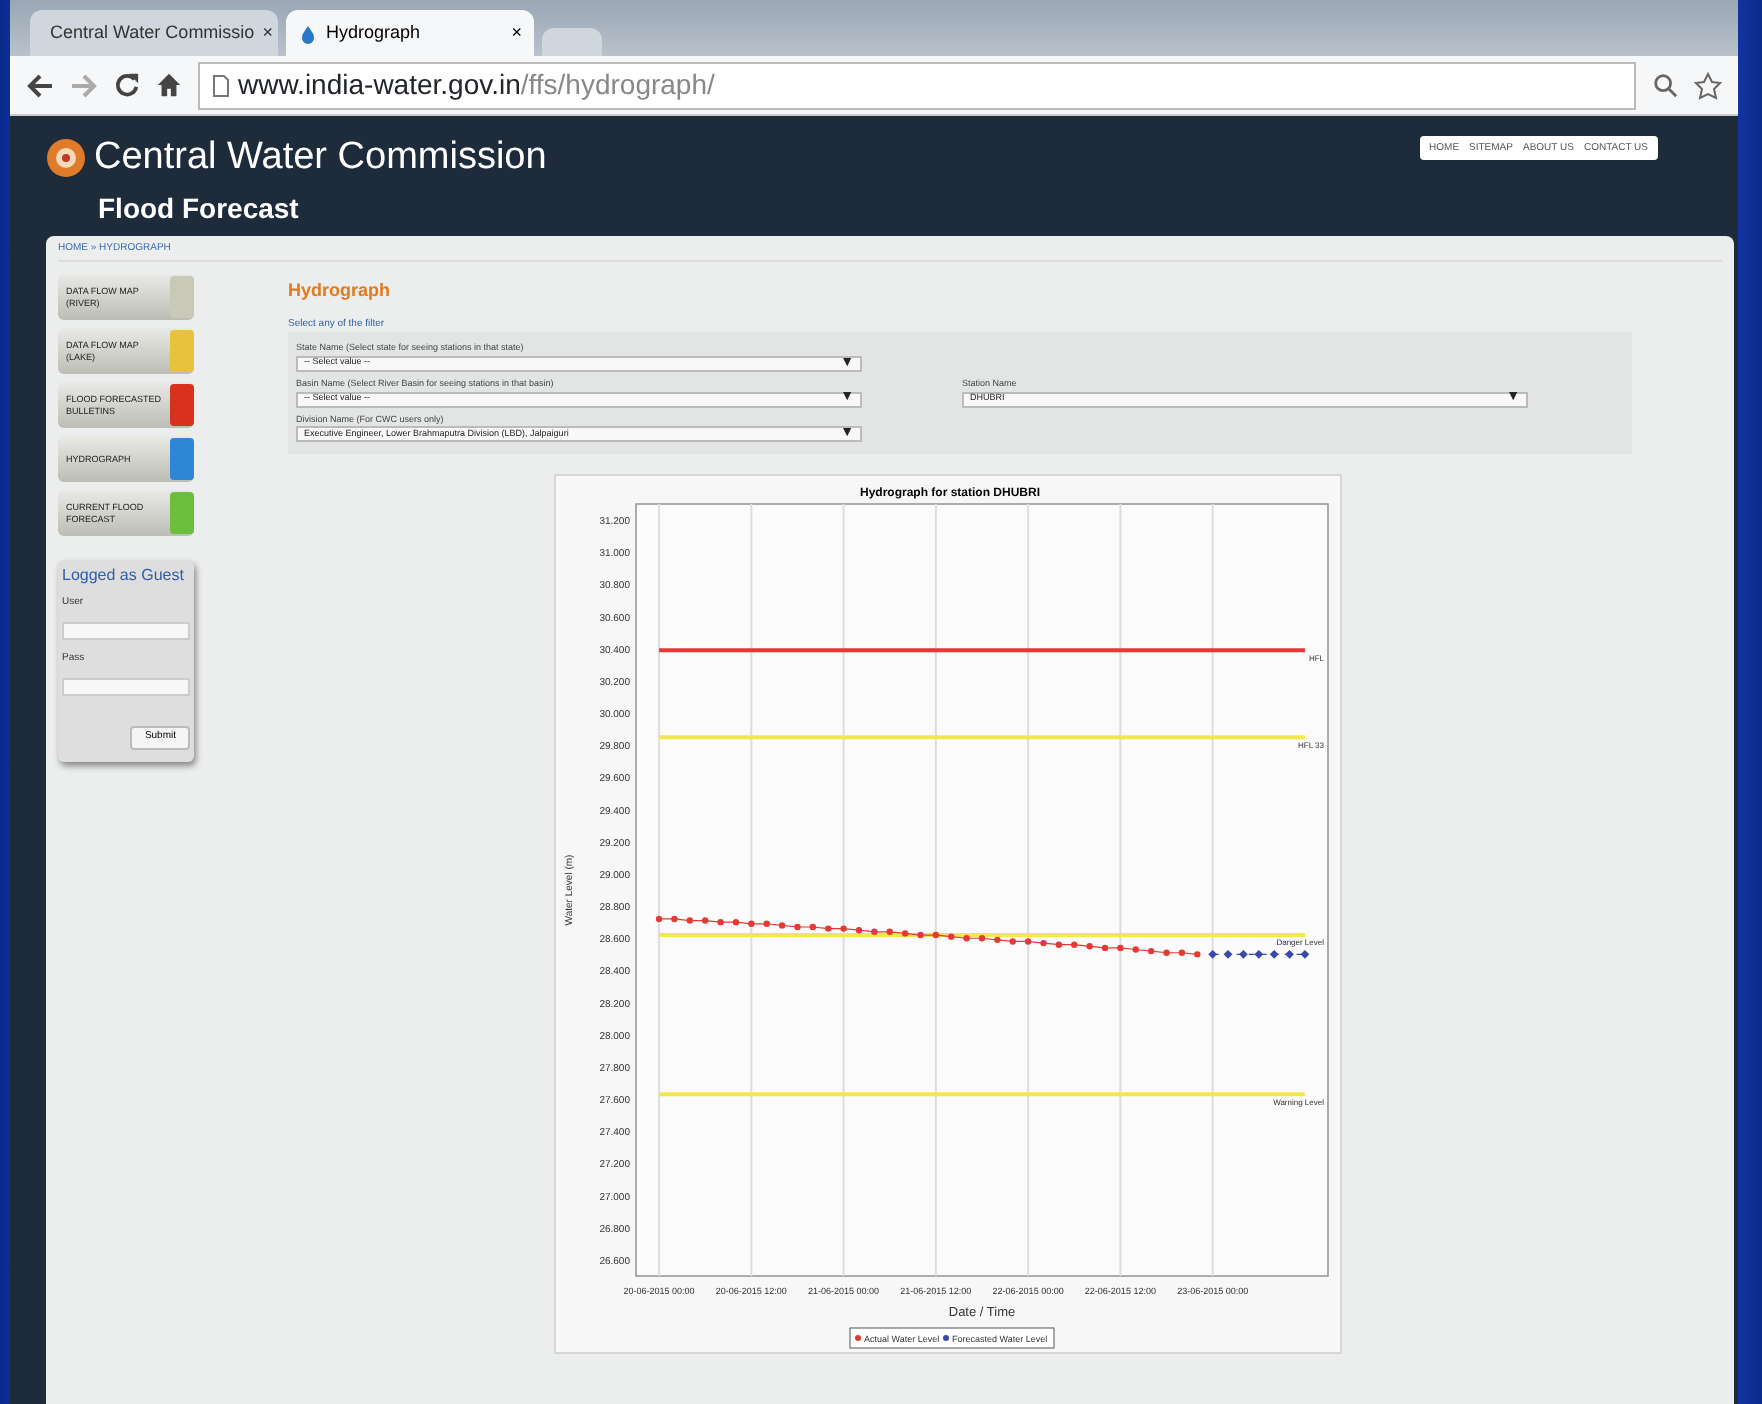 The height and width of the screenshot is (1404, 1762). What do you see at coordinates (320, 158) in the screenshot?
I see `site-title: Central Water Commission` at bounding box center [320, 158].